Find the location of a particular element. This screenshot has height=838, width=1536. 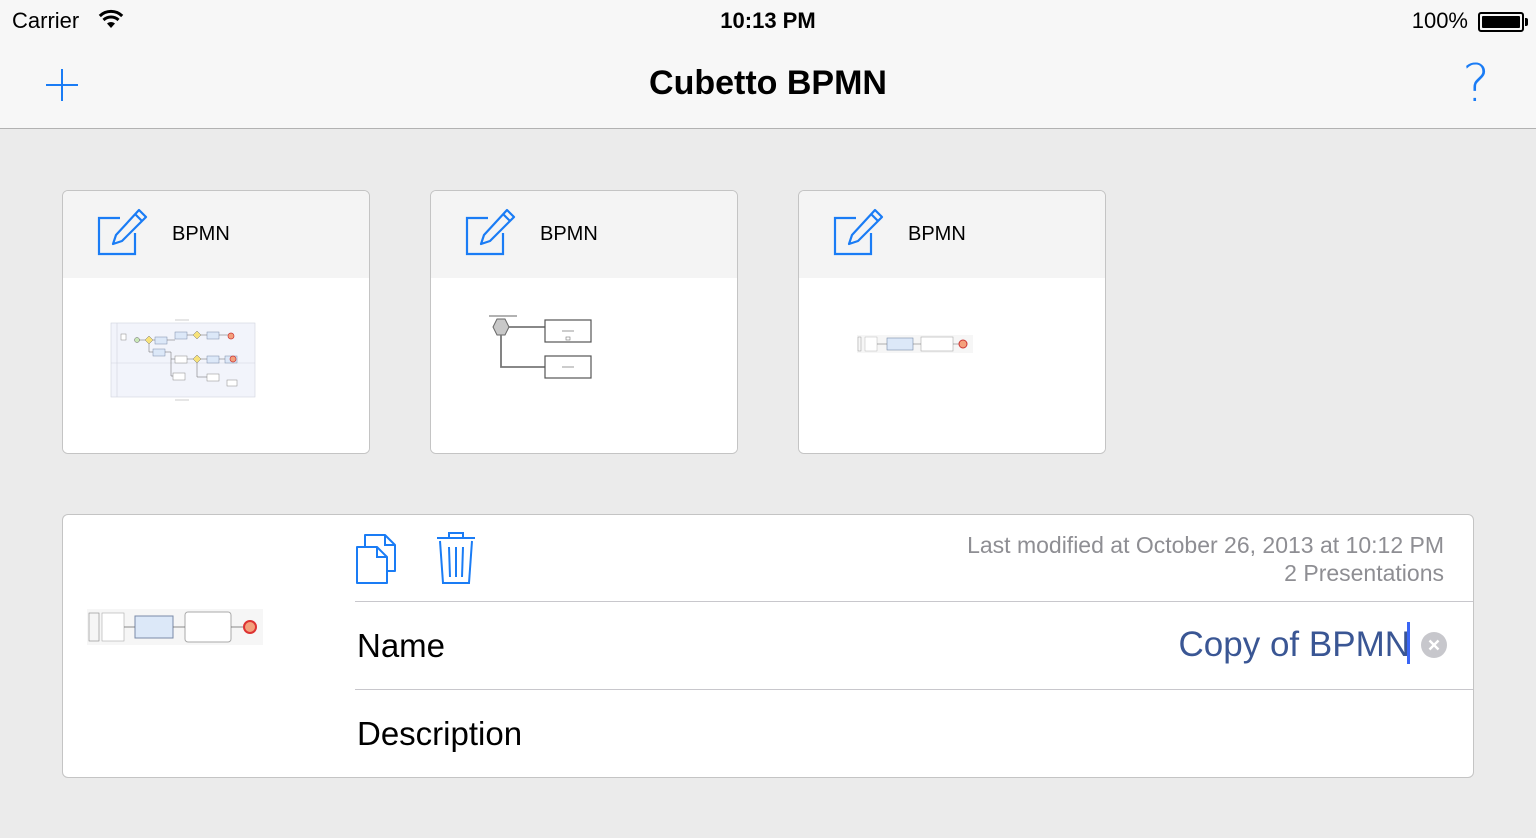

carrier-label: Carrier is located at coordinates (46, 20).